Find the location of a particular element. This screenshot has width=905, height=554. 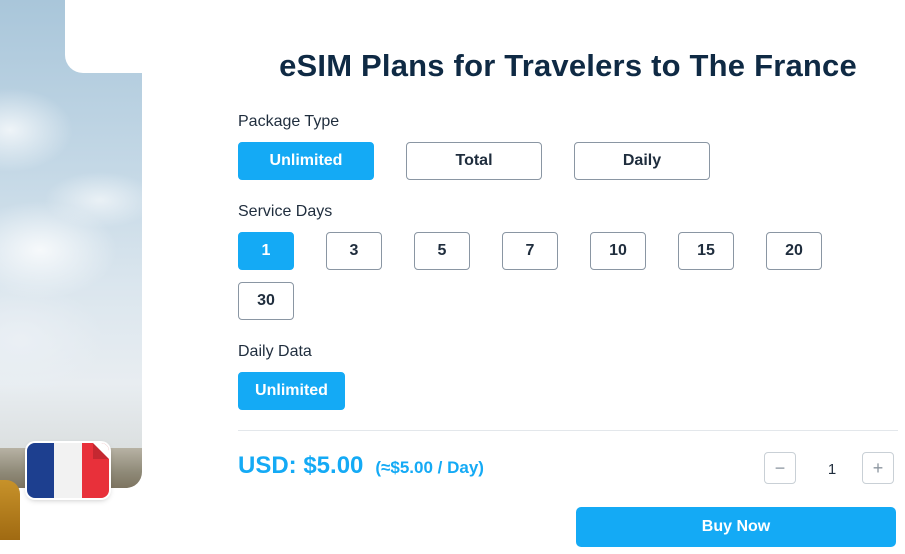

france-flag-icon is located at coordinates (68, 470).